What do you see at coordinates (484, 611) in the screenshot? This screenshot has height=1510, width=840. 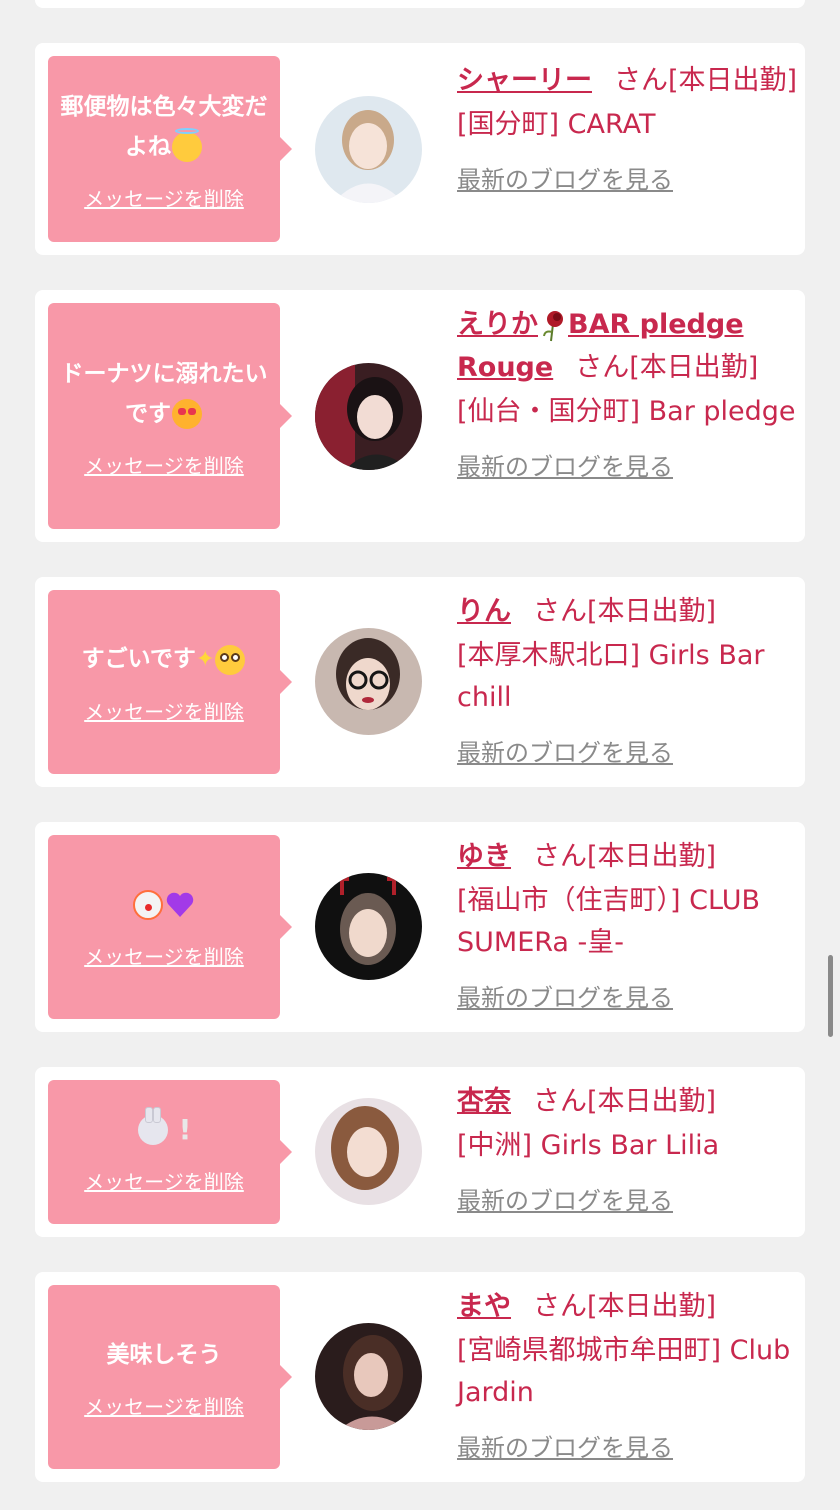 I see `cast-name-link: りん` at bounding box center [484, 611].